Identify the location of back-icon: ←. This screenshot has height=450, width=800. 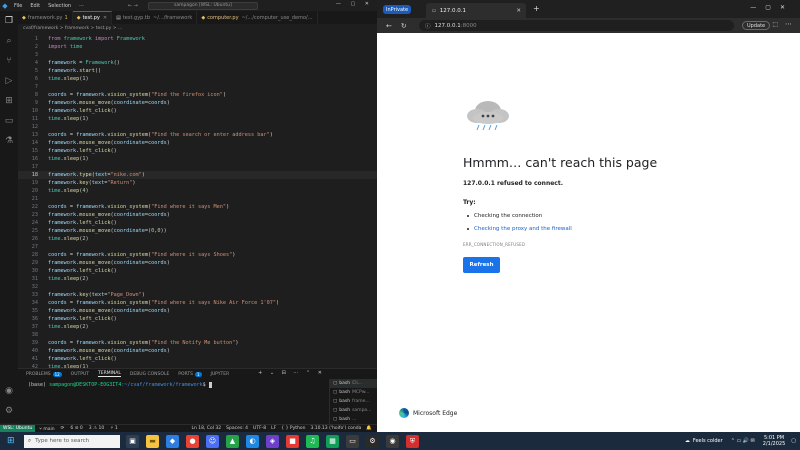
(389, 26).